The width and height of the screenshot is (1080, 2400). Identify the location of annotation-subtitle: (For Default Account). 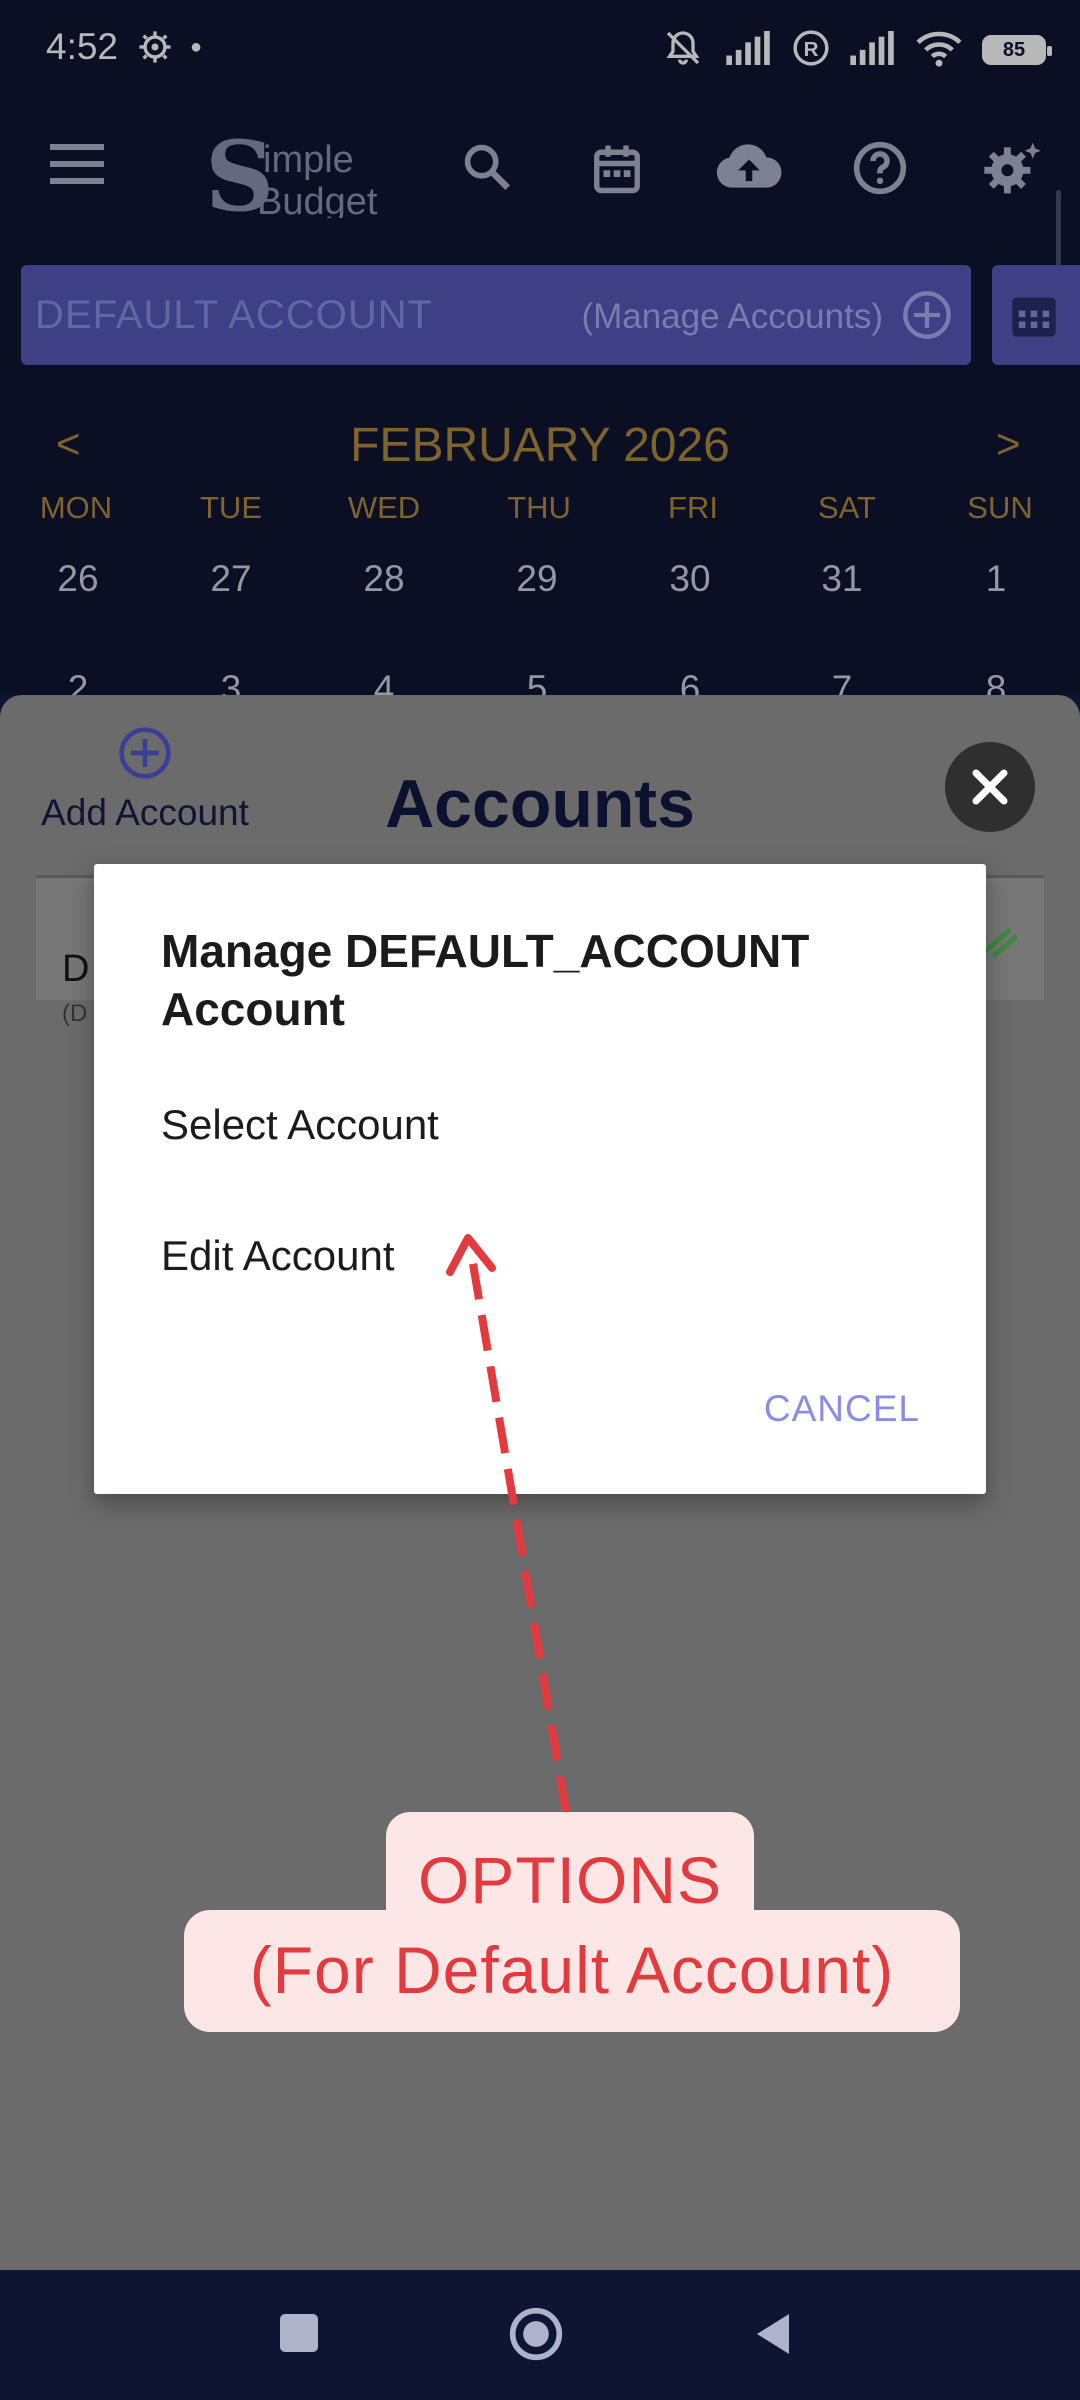
(572, 1970).